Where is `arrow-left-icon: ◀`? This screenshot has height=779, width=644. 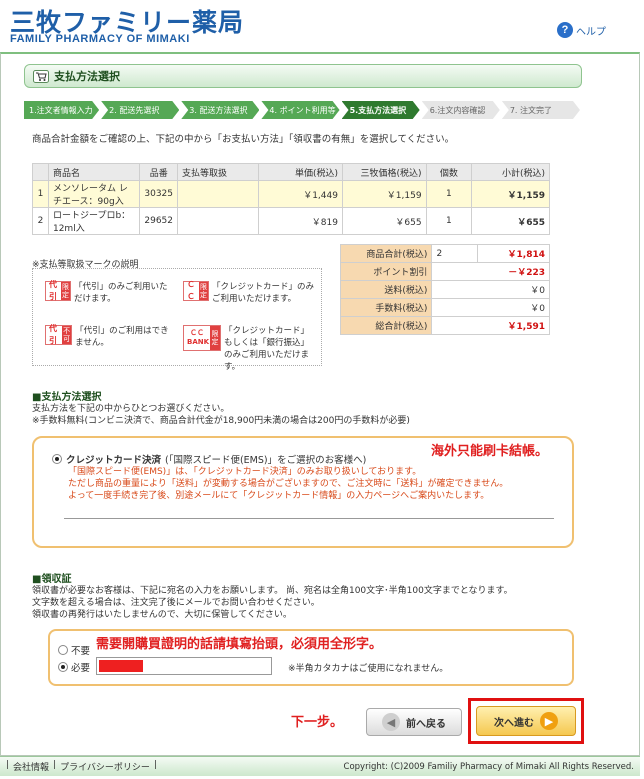
arrow-left-icon: ◀ is located at coordinates (391, 722).